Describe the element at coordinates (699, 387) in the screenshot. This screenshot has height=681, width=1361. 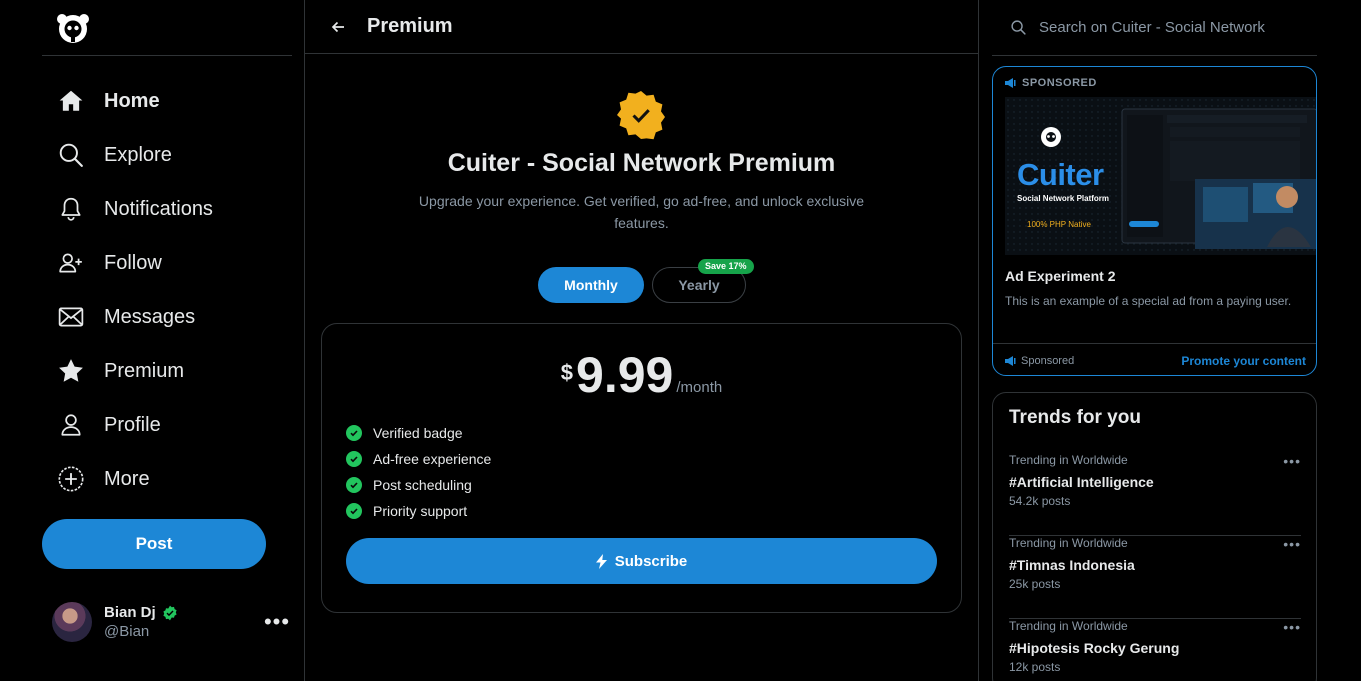
I see `price-period: /month` at that location.